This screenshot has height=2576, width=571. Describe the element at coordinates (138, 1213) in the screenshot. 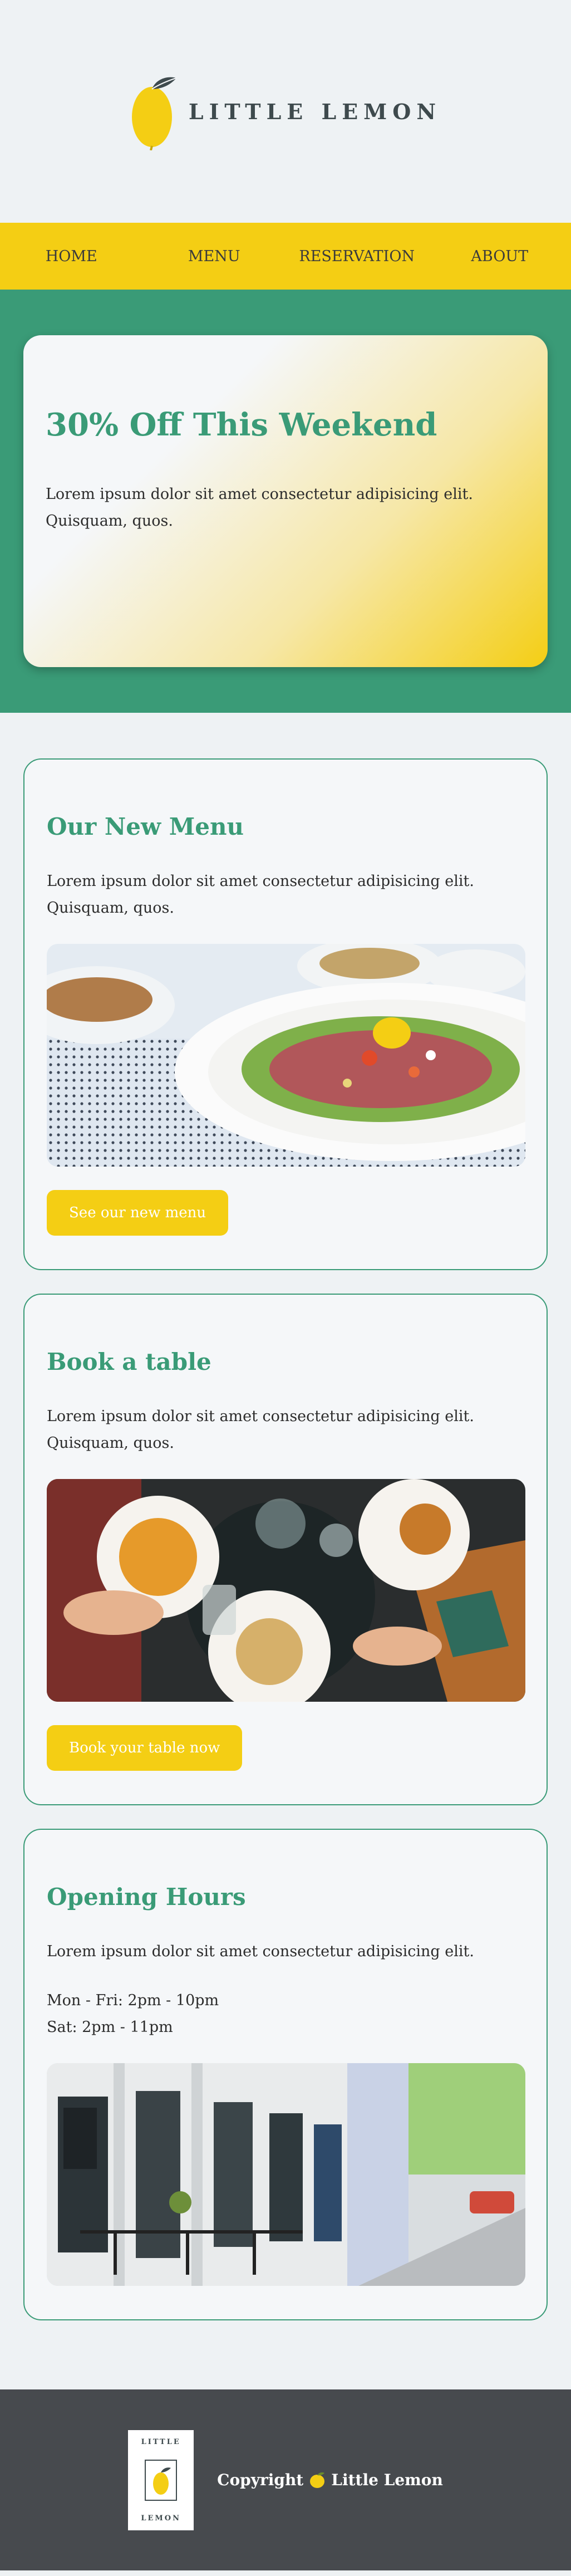

I see `see-menu-button: See our new menu` at that location.